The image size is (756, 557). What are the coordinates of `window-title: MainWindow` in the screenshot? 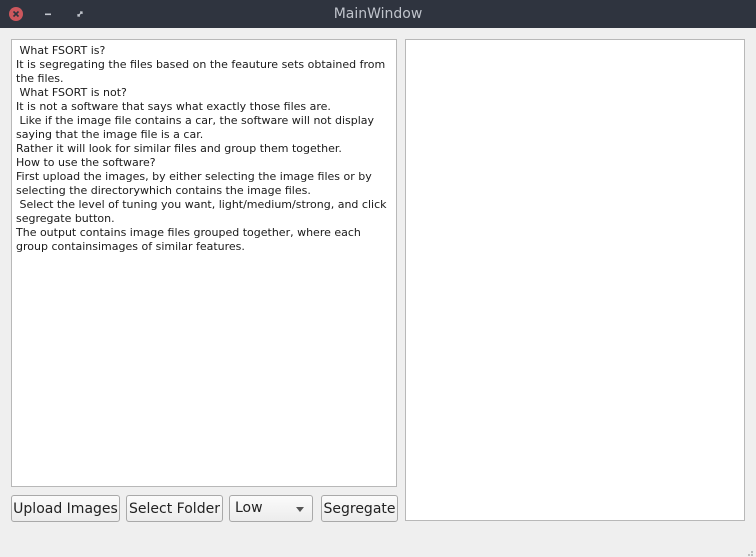 It's located at (378, 14).